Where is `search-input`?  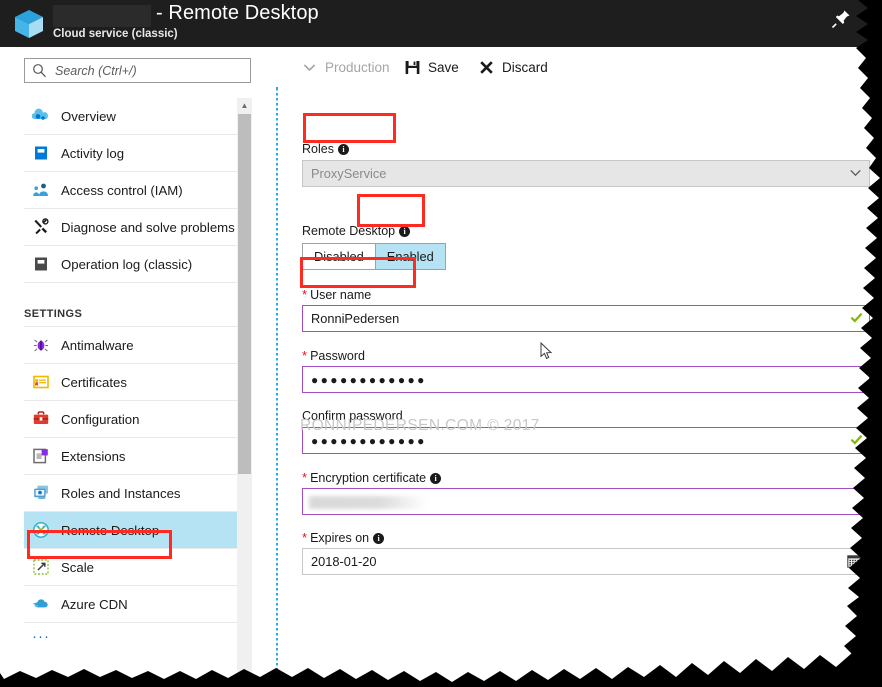 search-input is located at coordinates (150, 70).